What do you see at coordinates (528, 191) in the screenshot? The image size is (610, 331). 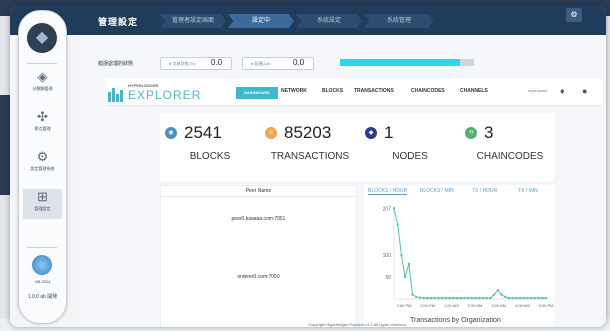 I see `tab-tx-min: TX / MIN` at bounding box center [528, 191].